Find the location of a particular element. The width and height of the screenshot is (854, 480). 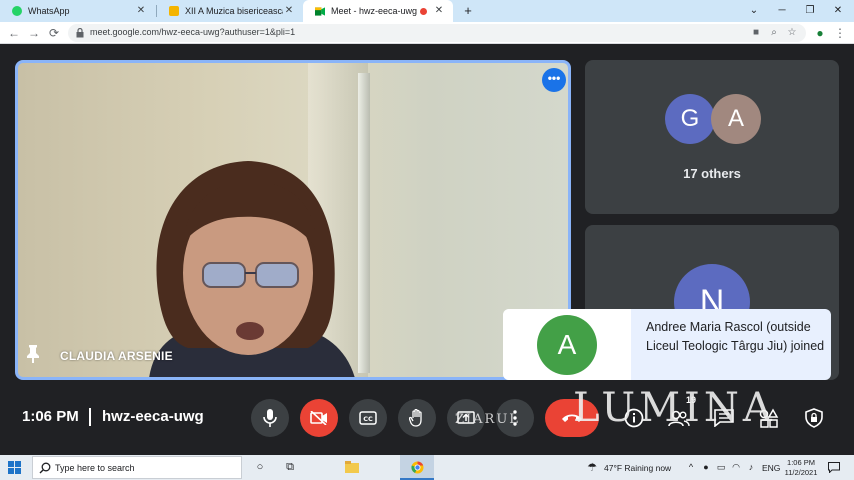

captions-button: CC is located at coordinates (368, 418).